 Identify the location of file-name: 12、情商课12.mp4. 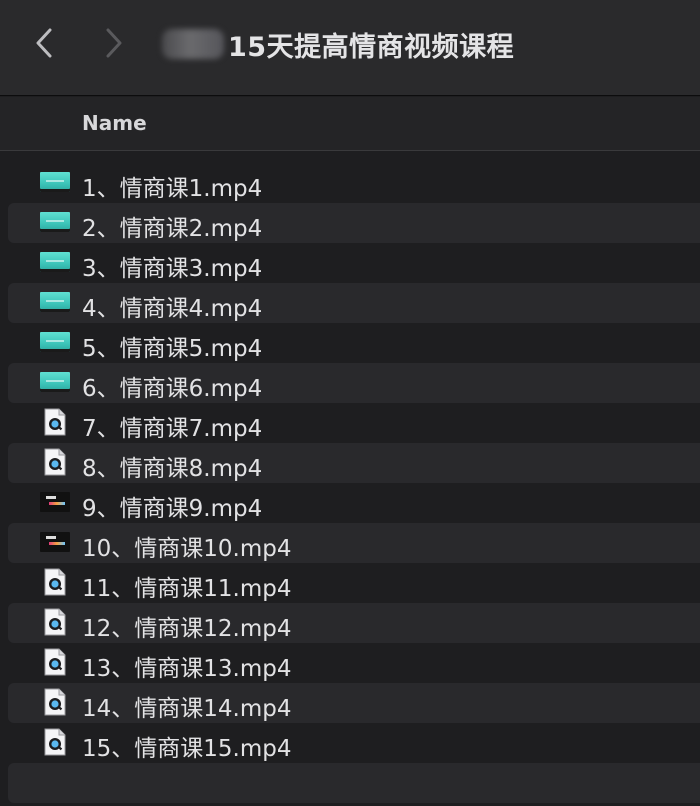
(187, 629).